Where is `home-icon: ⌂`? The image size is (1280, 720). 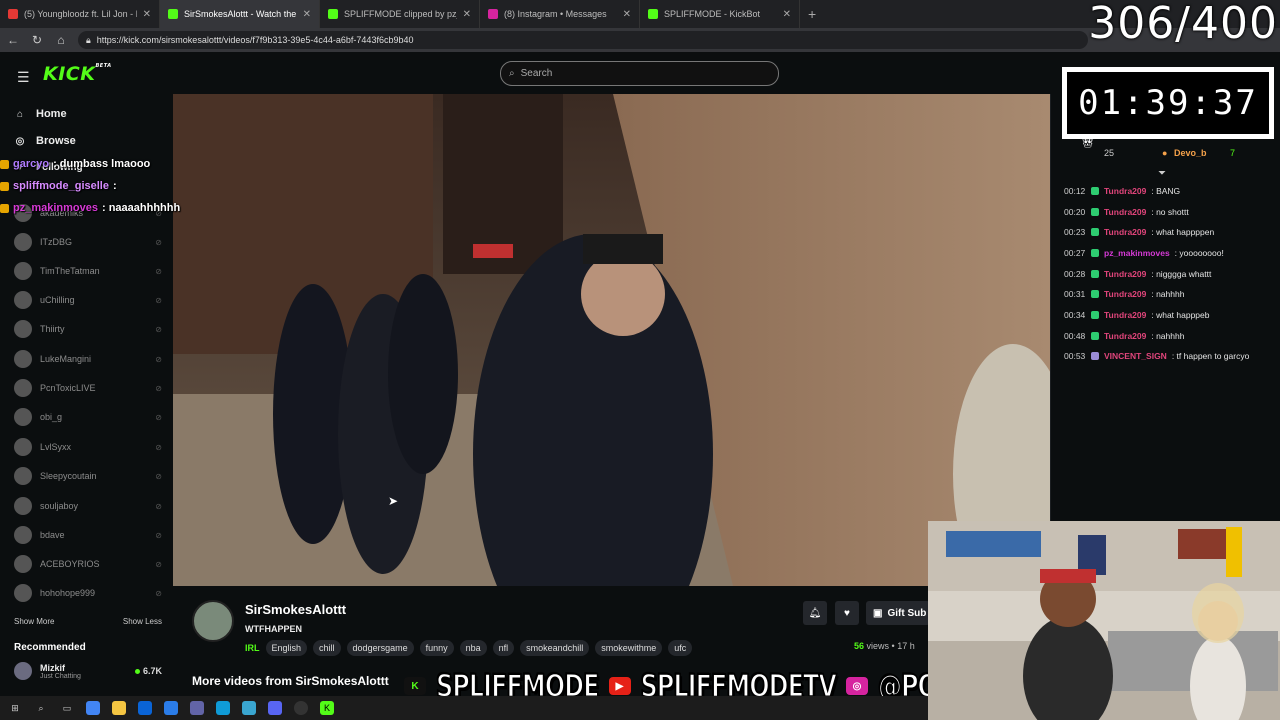
home-icon: ⌂ is located at coordinates (61, 40).